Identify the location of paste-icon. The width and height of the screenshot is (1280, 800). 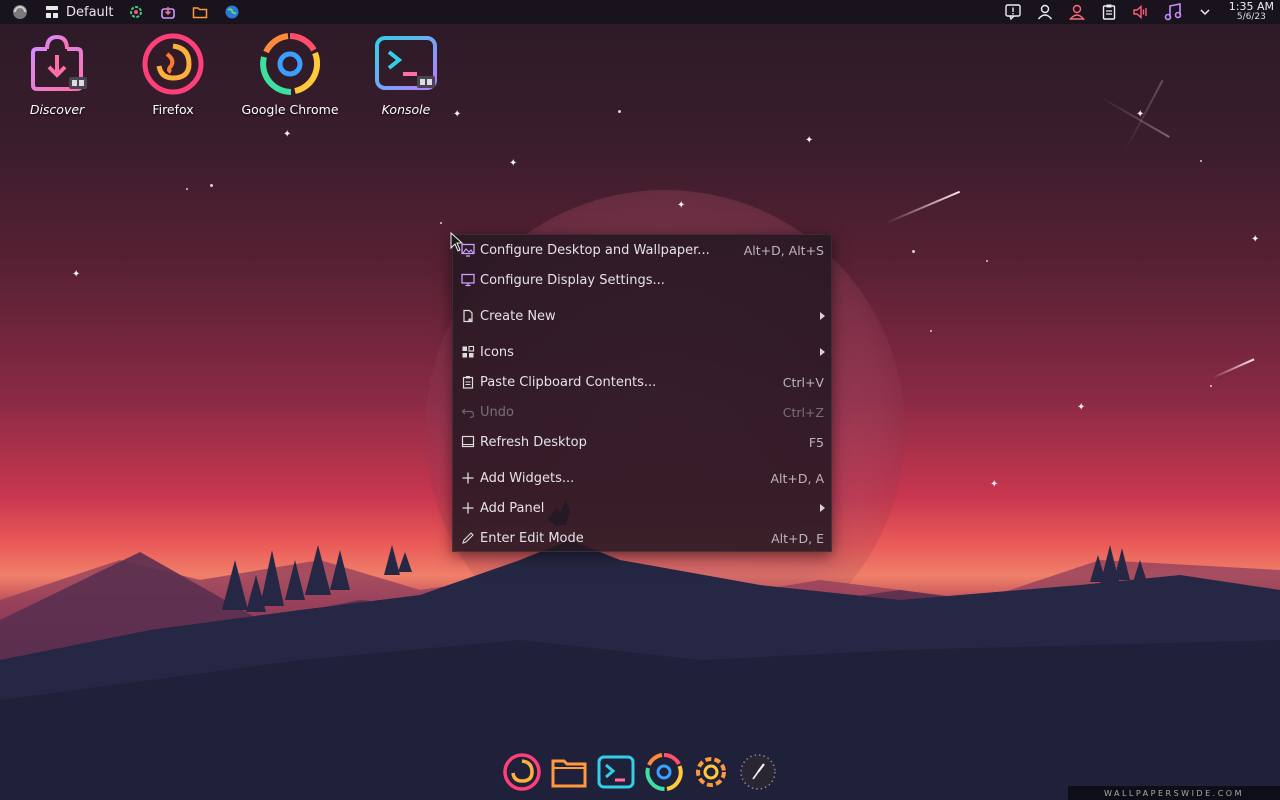
(468, 382).